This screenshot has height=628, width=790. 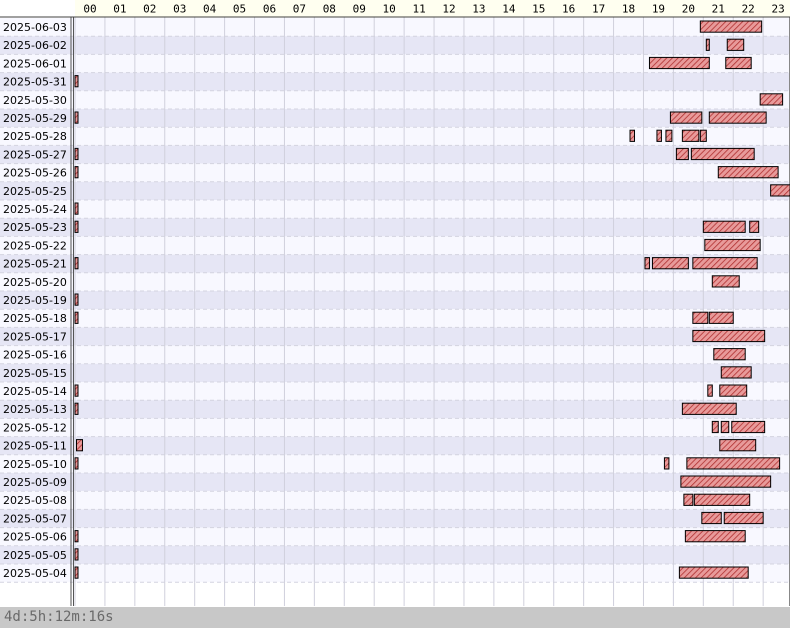 What do you see at coordinates (35, 427) in the screenshot?
I see `row-date-label: 2025-05-12` at bounding box center [35, 427].